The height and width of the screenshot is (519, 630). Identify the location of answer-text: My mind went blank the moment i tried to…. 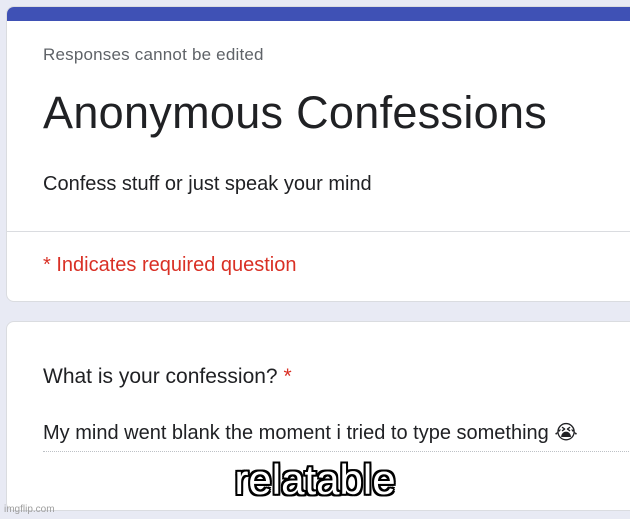
(296, 433).